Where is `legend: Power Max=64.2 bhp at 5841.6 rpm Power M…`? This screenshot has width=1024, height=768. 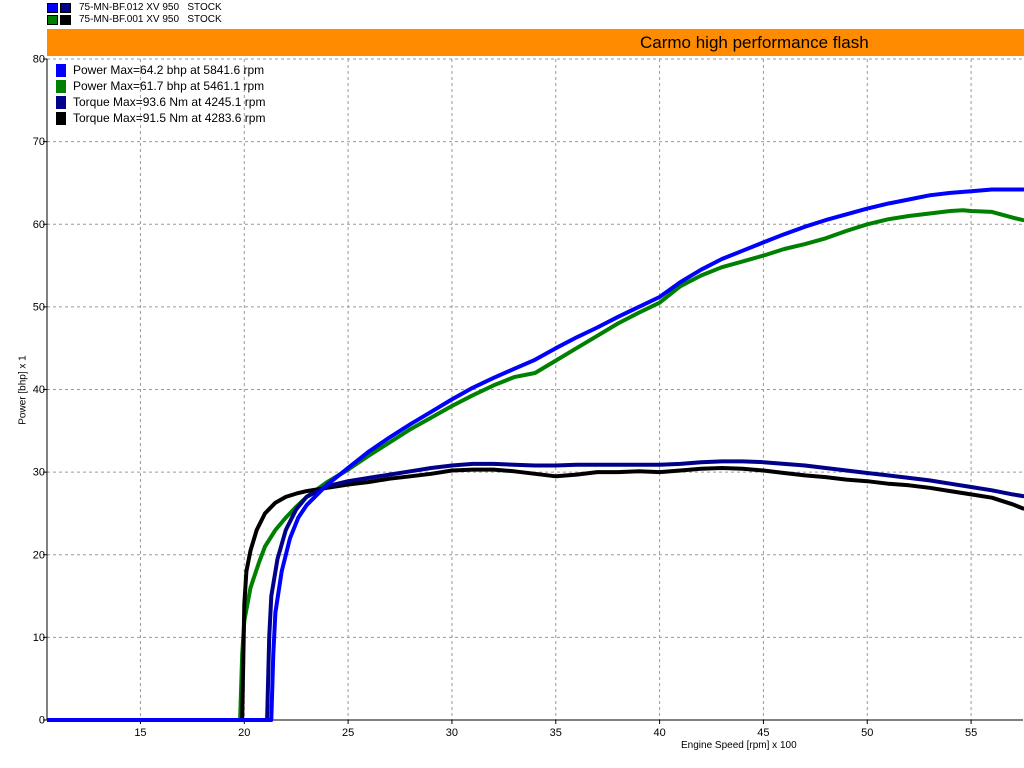
legend: Power Max=64.2 bhp at 5841.6 rpm Power M… is located at coordinates (160, 94).